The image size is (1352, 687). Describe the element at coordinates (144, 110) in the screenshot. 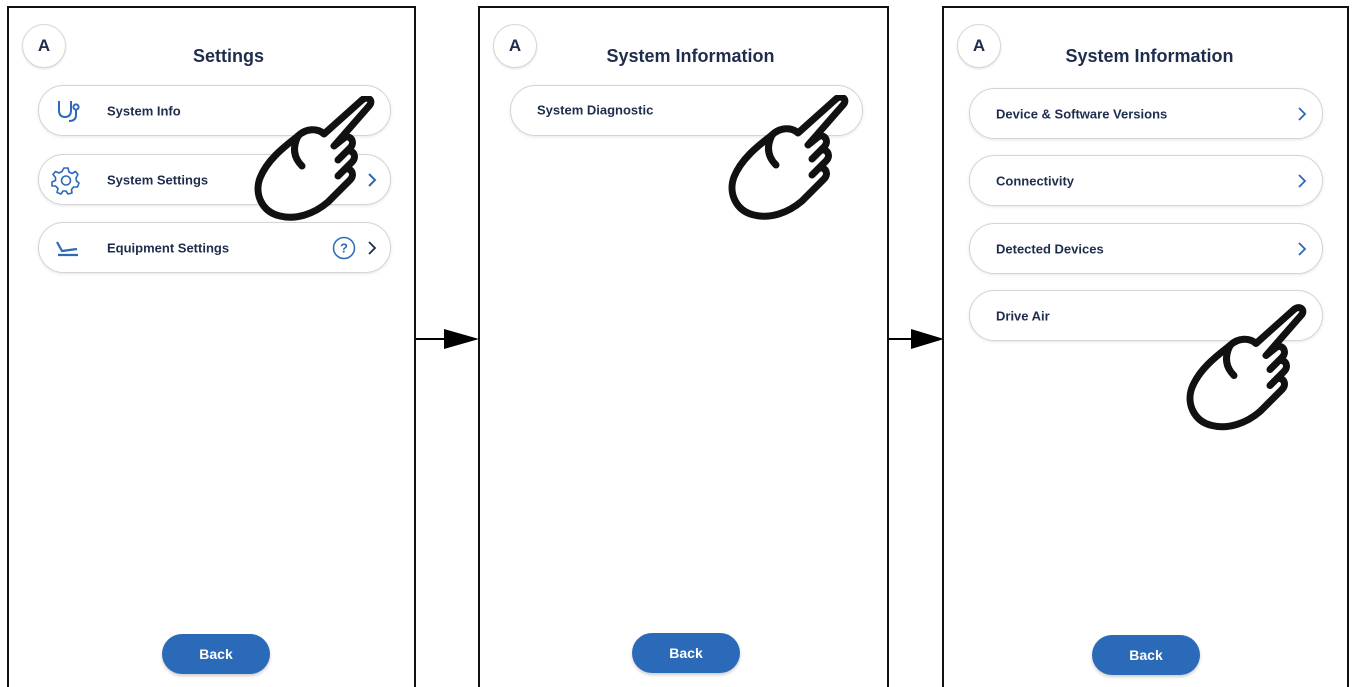

I see `system-info-label: System Info` at that location.